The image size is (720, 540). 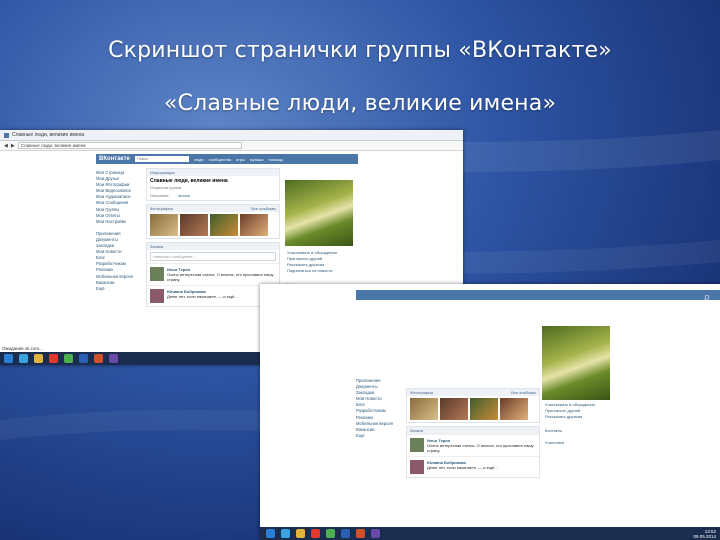 What do you see at coordinates (220, 159) in the screenshot?
I see `vk-menu-communities: сообщества` at bounding box center [220, 159].